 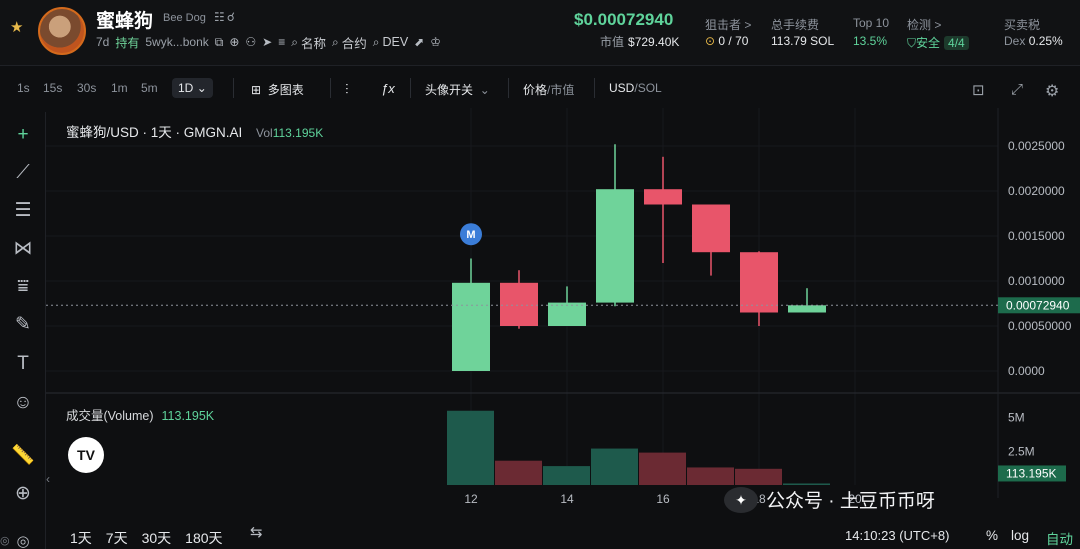 What do you see at coordinates (176, 42) in the screenshot?
I see `contract-address: 5wyk...bonk` at bounding box center [176, 42].